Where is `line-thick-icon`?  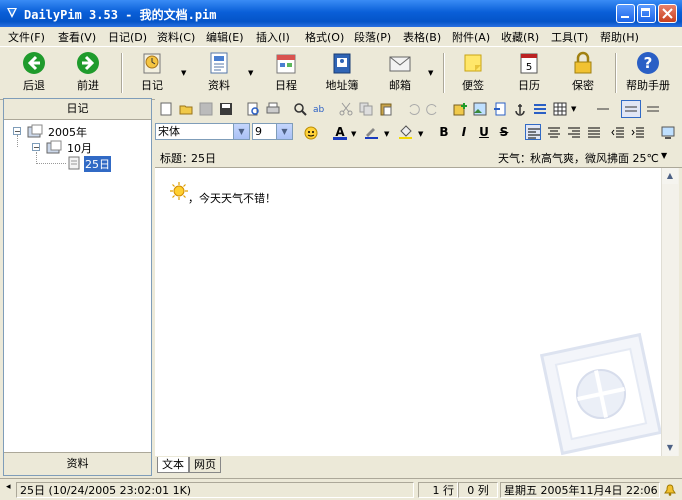 line-thick-icon is located at coordinates (653, 109).